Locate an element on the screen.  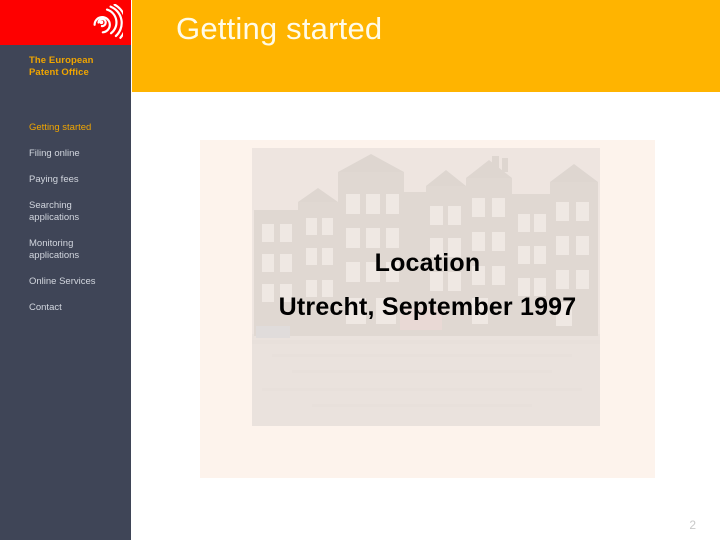
sidebar-item-label: Online Services is located at coordinates (62, 281).